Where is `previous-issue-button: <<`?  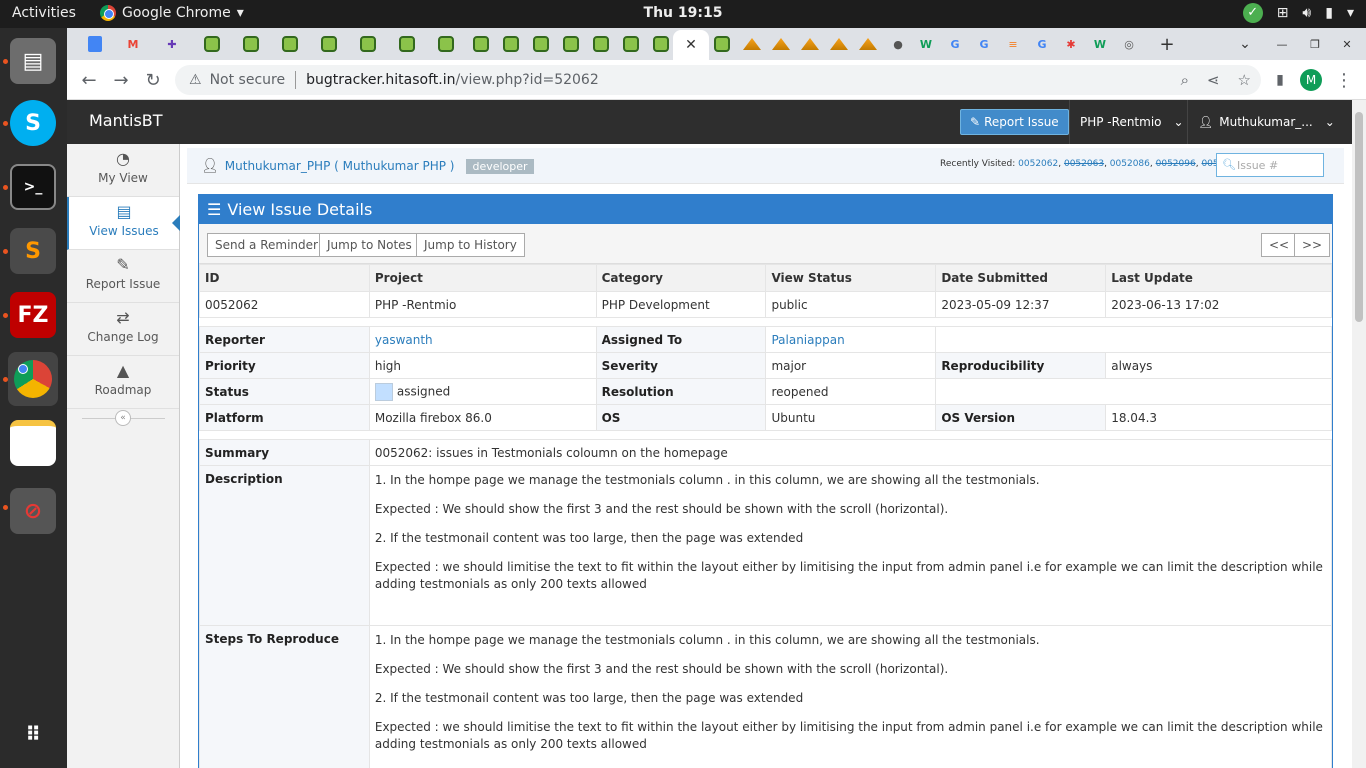
previous-issue-button: << is located at coordinates (1279, 245).